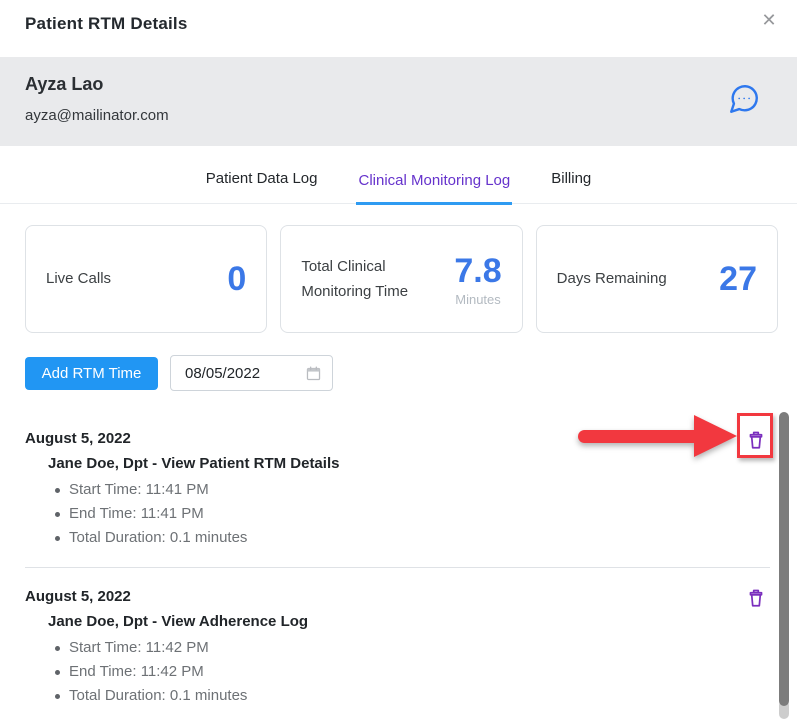 This screenshot has height=719, width=797. What do you see at coordinates (398, 28) in the screenshot?
I see `modal-header: Patient RTM Details ✕` at bounding box center [398, 28].